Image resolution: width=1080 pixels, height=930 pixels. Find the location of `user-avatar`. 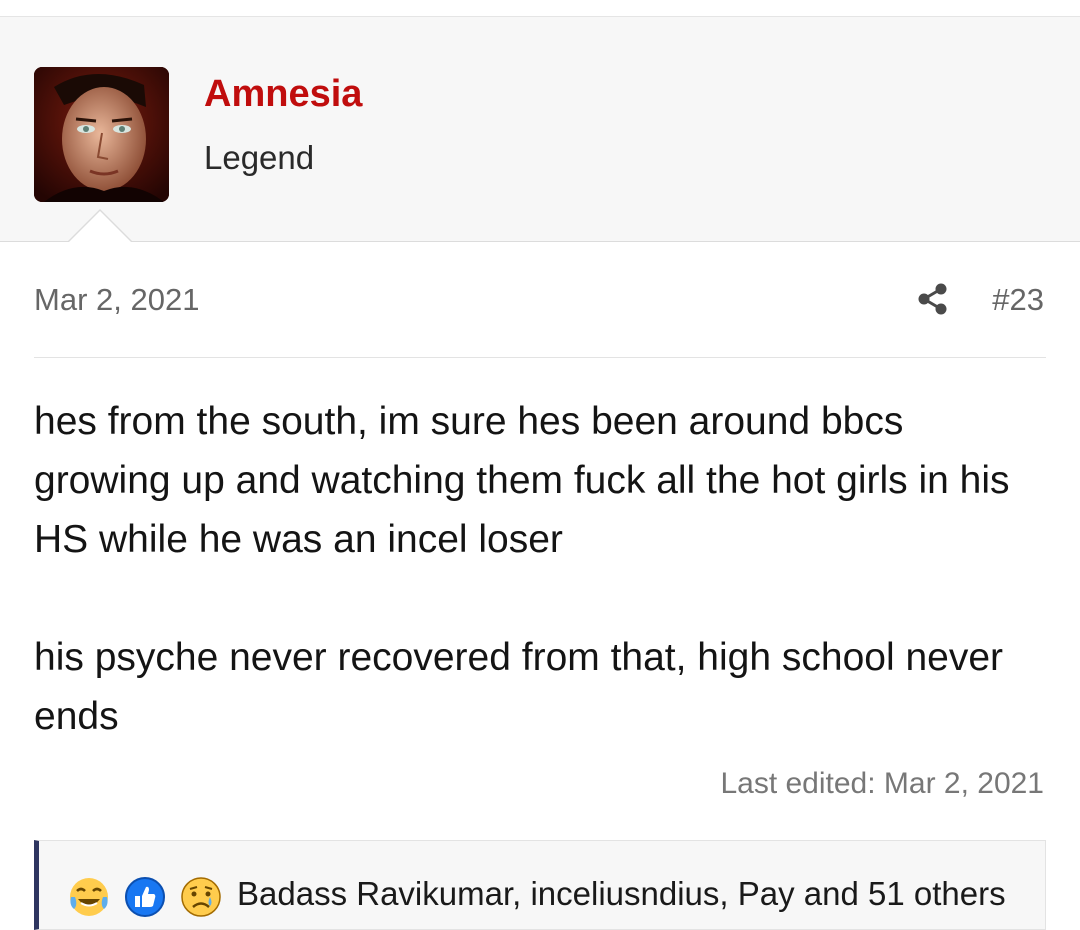

user-avatar is located at coordinates (101, 134).